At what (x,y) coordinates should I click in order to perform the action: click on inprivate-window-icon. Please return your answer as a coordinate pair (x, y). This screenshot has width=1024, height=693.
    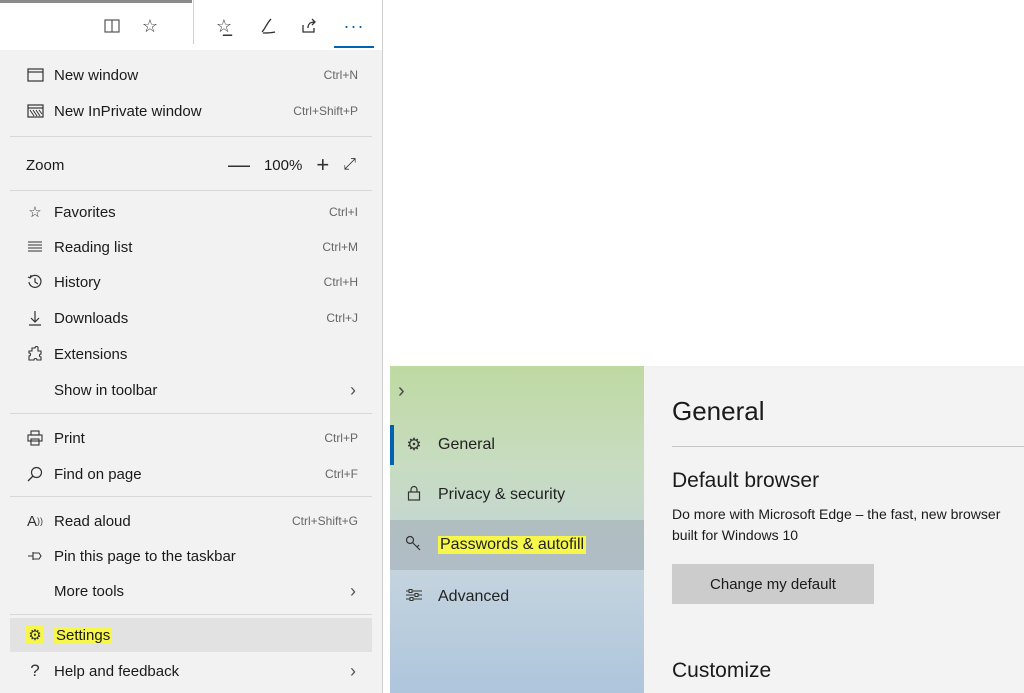
    Looking at the image, I should click on (35, 111).